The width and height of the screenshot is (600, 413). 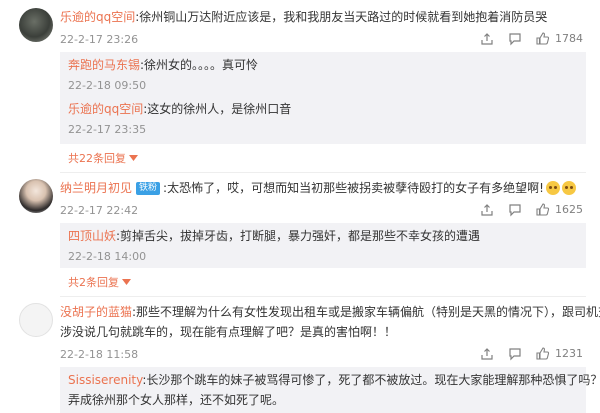 I want to click on reply-text: :徐州女的。。。。真可怜, so click(x=199, y=65).